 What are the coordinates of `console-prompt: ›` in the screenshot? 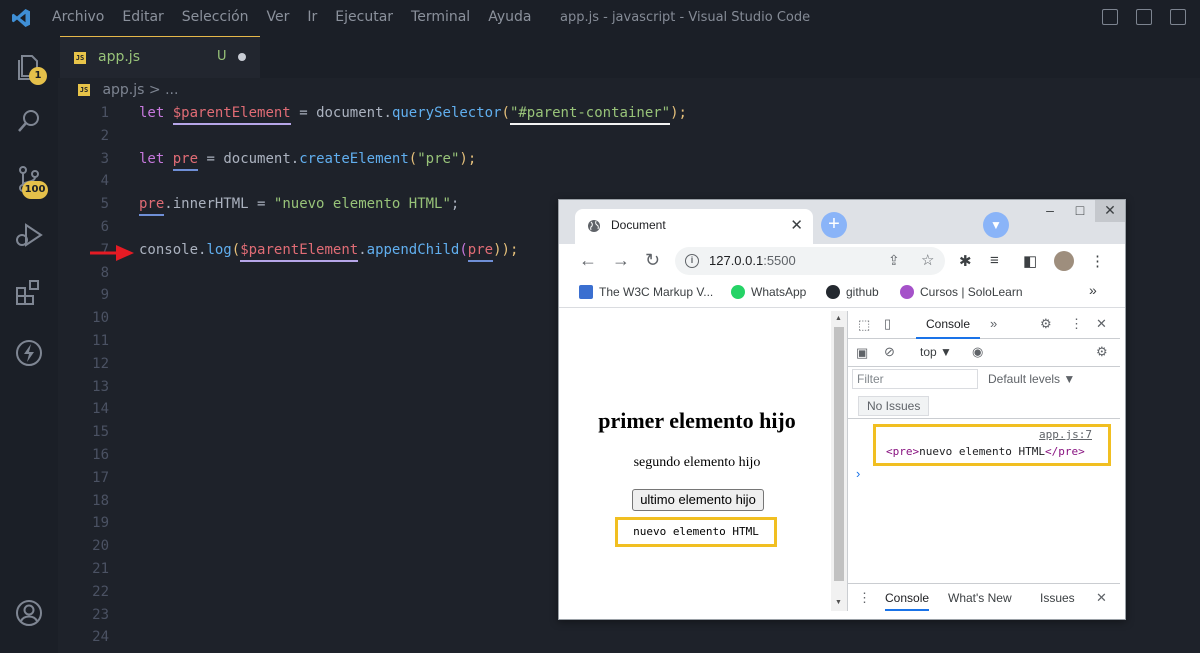 It's located at (858, 473).